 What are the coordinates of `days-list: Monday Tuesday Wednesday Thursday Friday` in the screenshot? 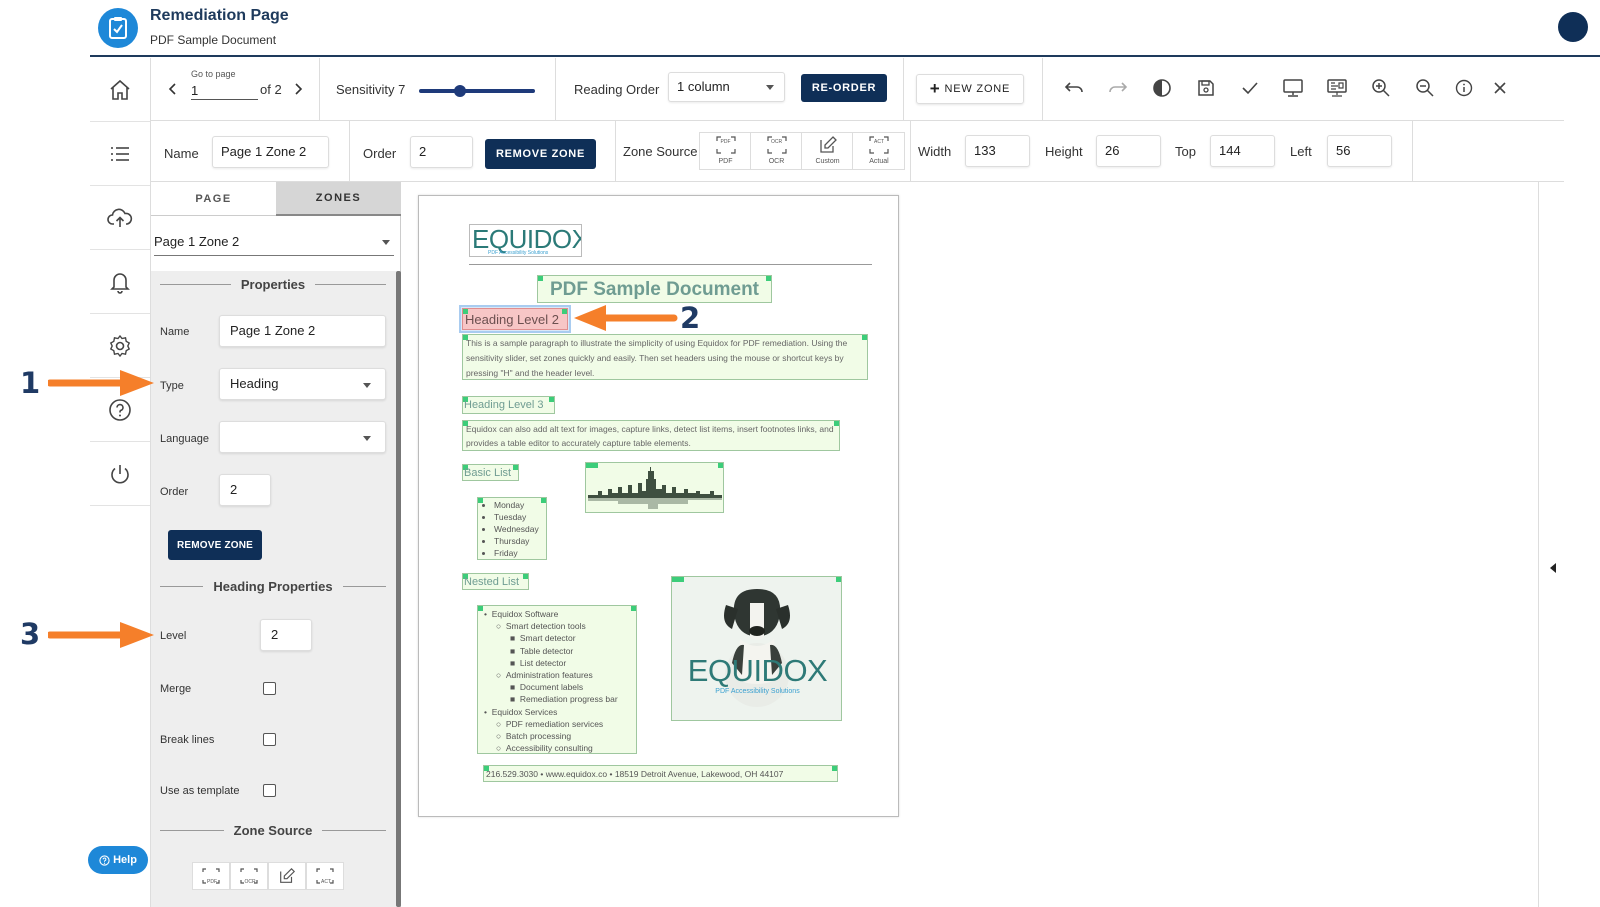 It's located at (518, 529).